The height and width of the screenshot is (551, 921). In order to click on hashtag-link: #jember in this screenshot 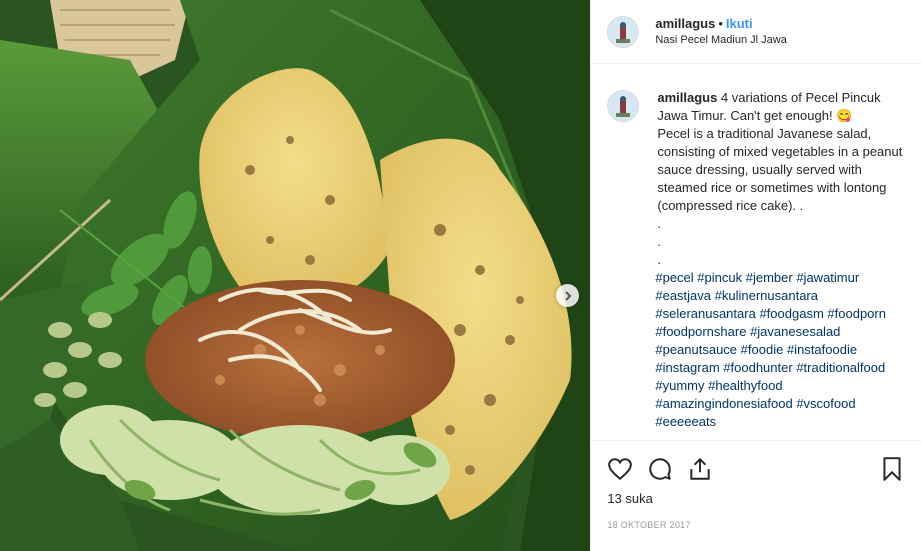, I will do `click(769, 277)`.